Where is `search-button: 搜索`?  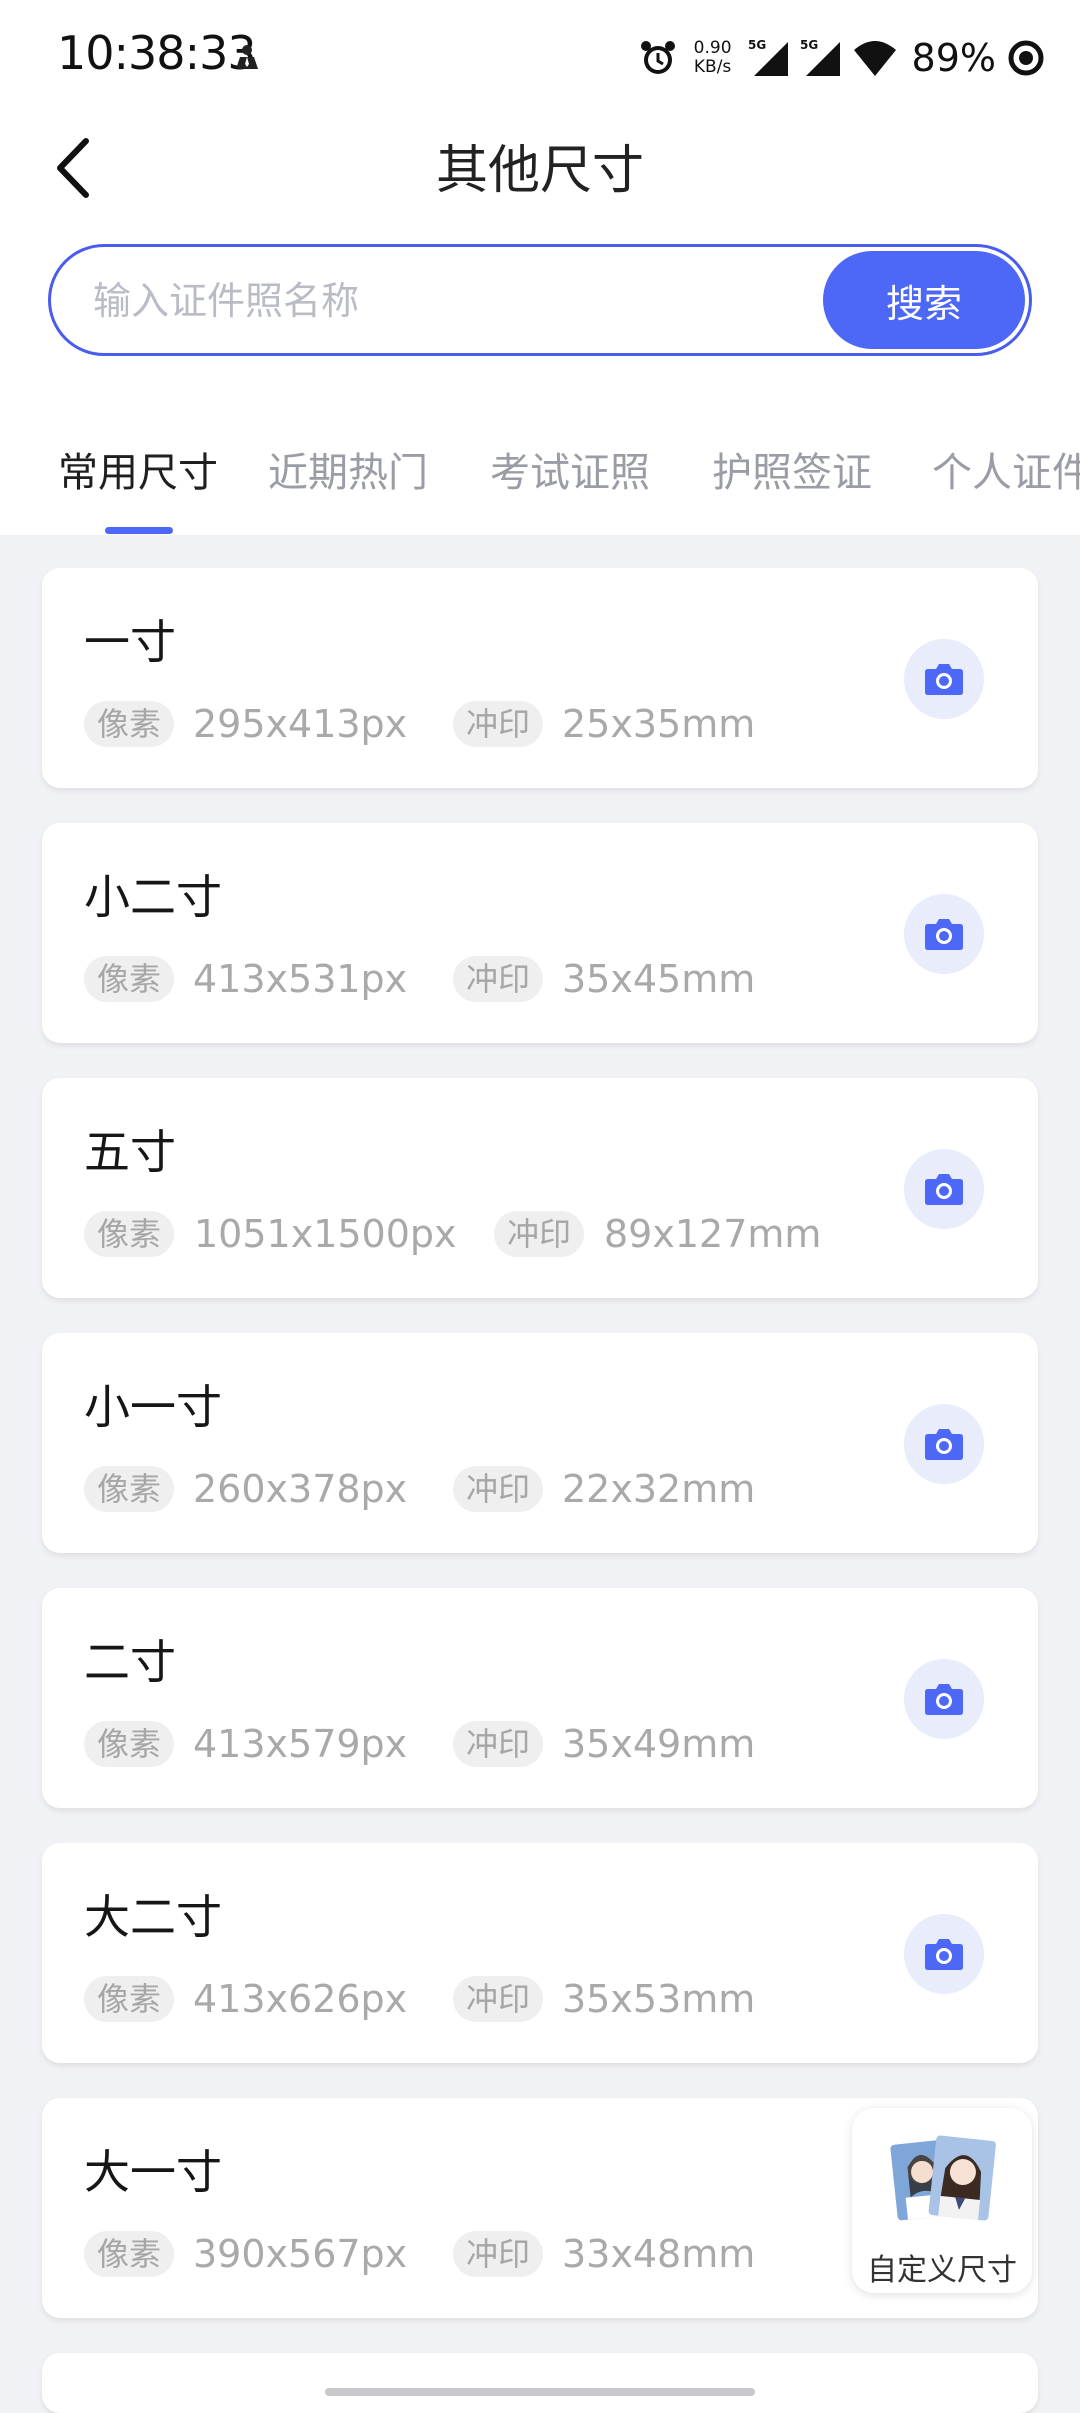 search-button: 搜索 is located at coordinates (924, 300).